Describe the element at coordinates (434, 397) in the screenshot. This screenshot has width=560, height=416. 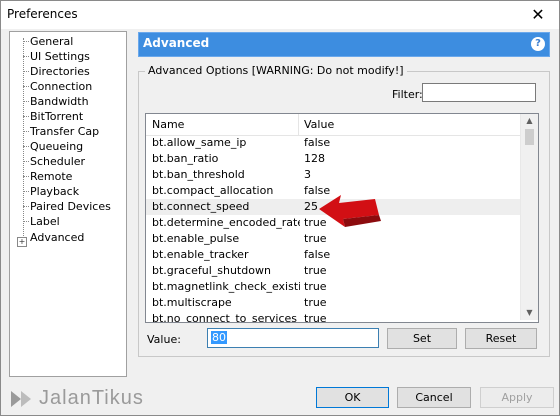
I see `cancel-button: Cancel` at that location.